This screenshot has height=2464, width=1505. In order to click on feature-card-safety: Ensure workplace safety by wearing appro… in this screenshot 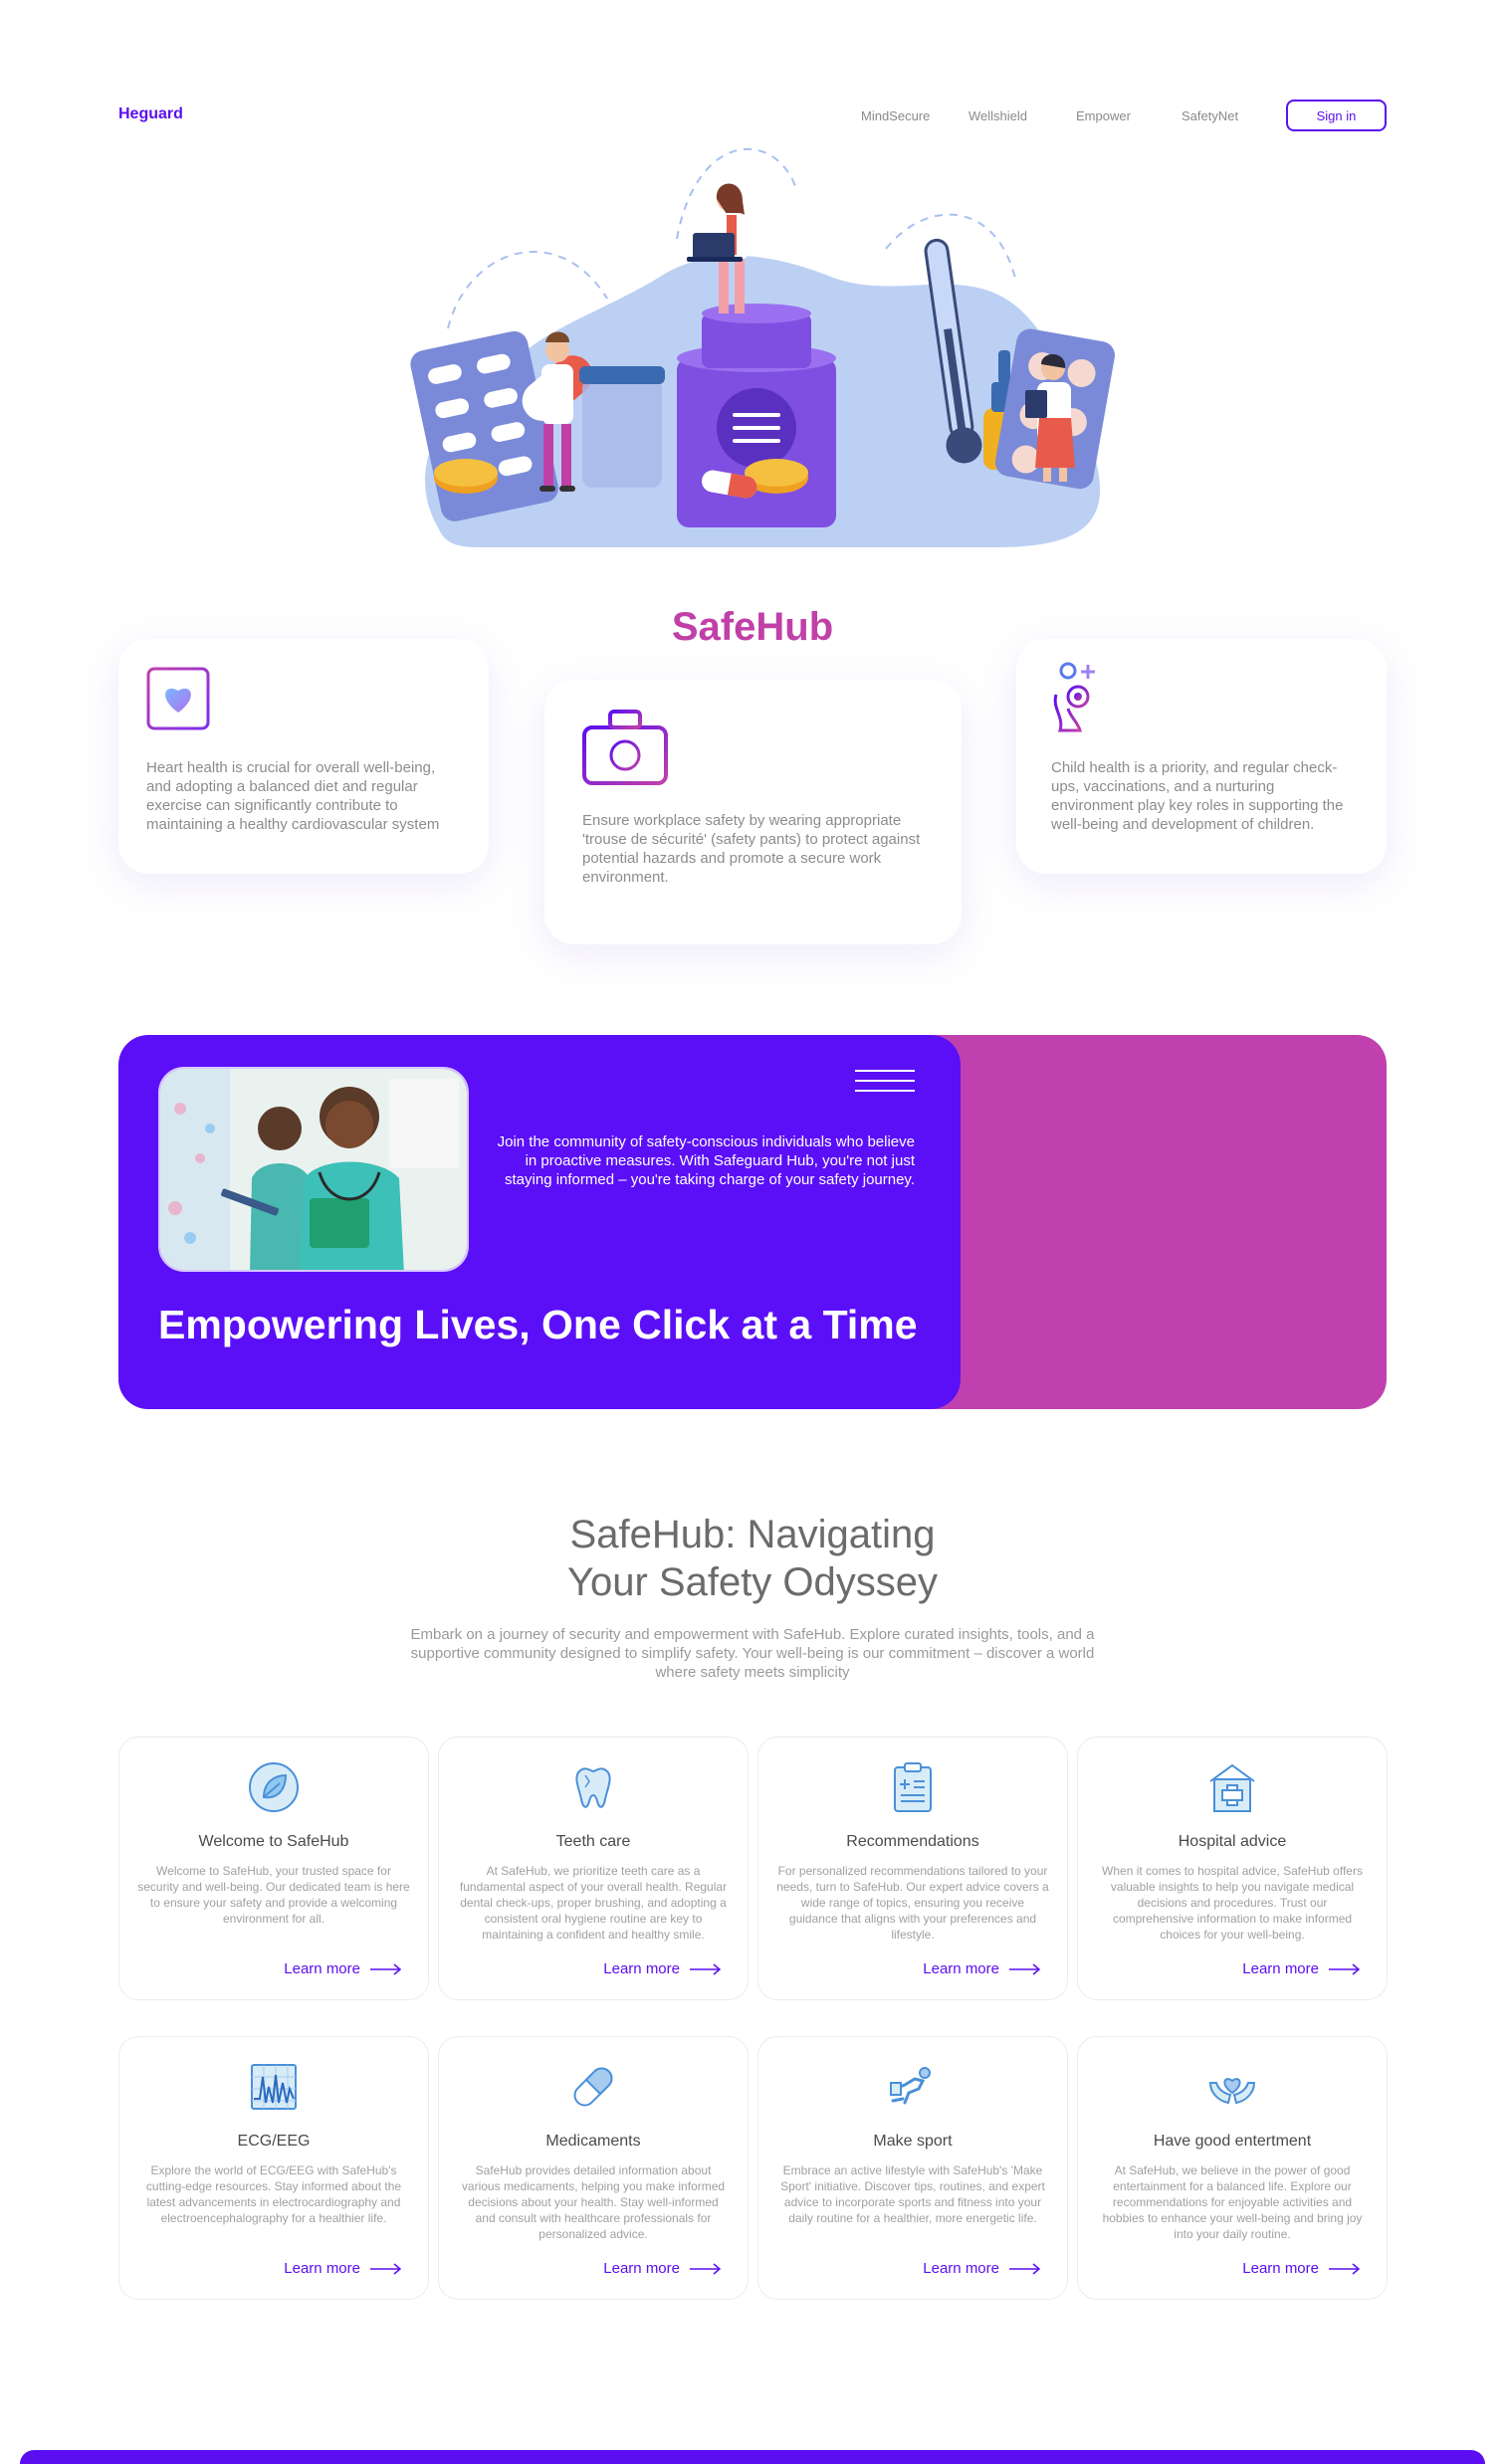, I will do `click(753, 812)`.